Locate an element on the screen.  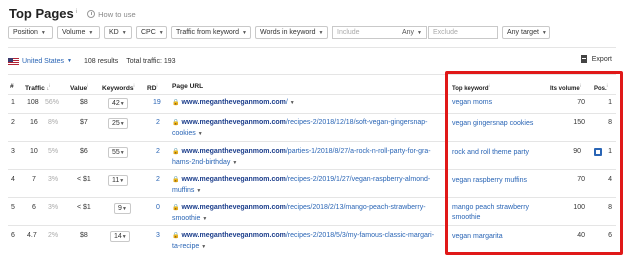
col-value: Valuei is located at coordinates (79, 87).